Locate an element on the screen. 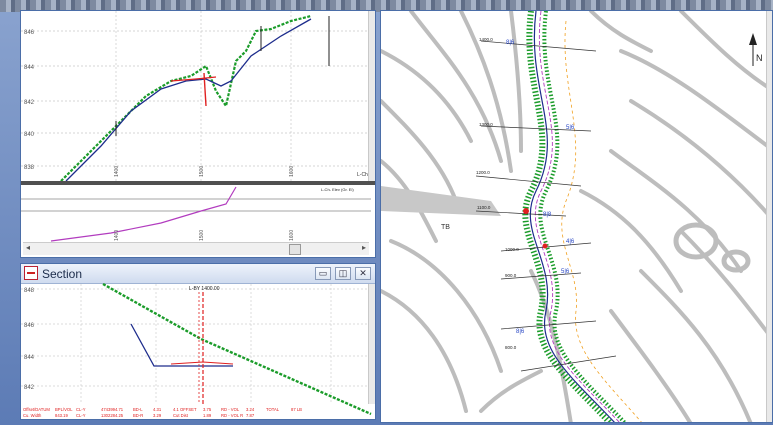 The width and height of the screenshot is (773, 425). plan-station-1100: 1100.0 is located at coordinates (484, 207).